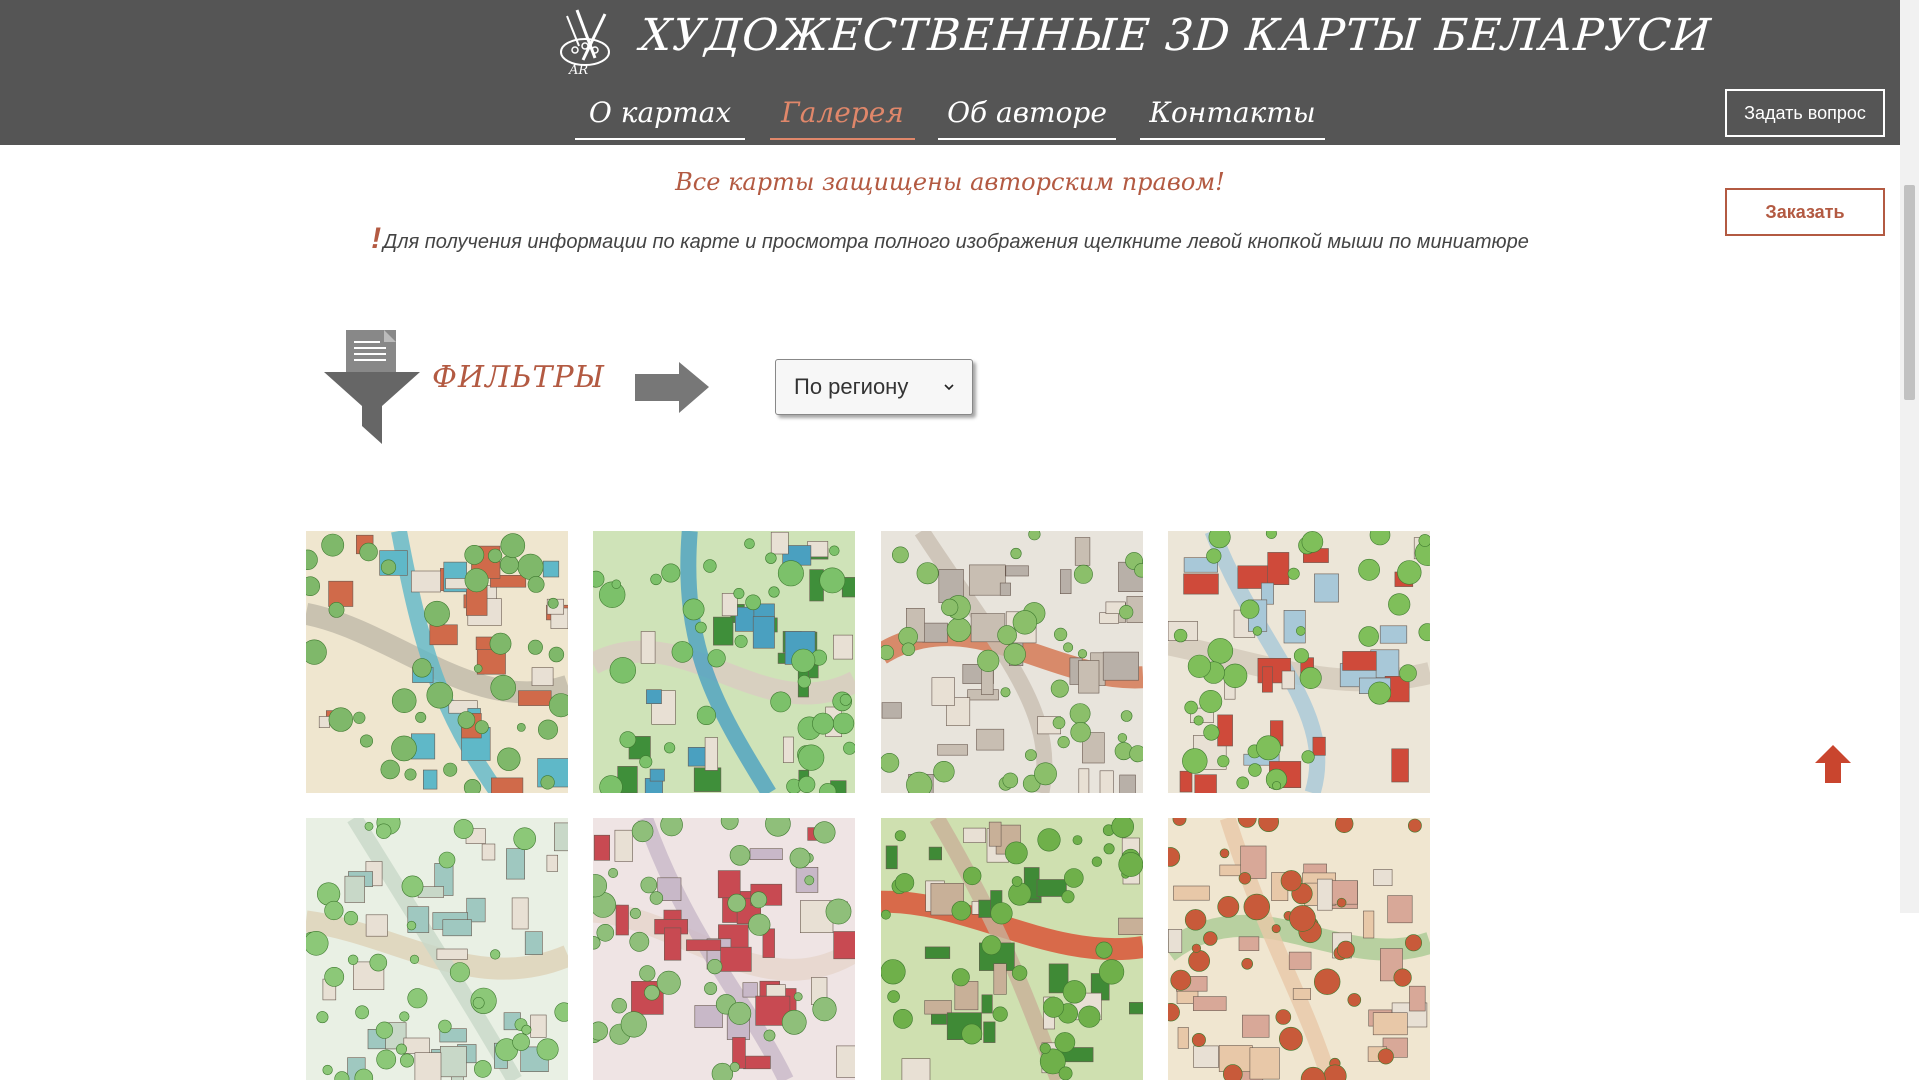 This screenshot has height=1080, width=1919. I want to click on funnel-filter-icon, so click(372, 387).